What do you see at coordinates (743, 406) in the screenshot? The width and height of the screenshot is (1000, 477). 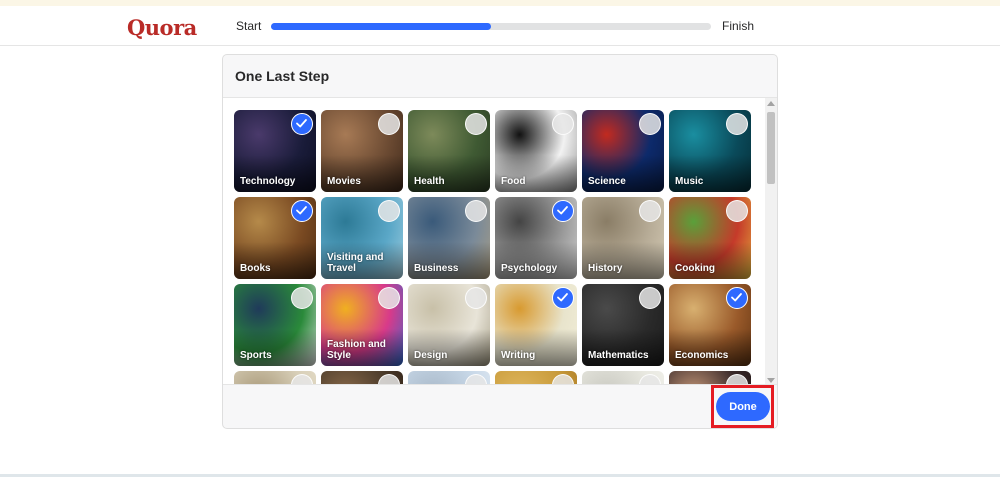 I see `done-button: Done` at bounding box center [743, 406].